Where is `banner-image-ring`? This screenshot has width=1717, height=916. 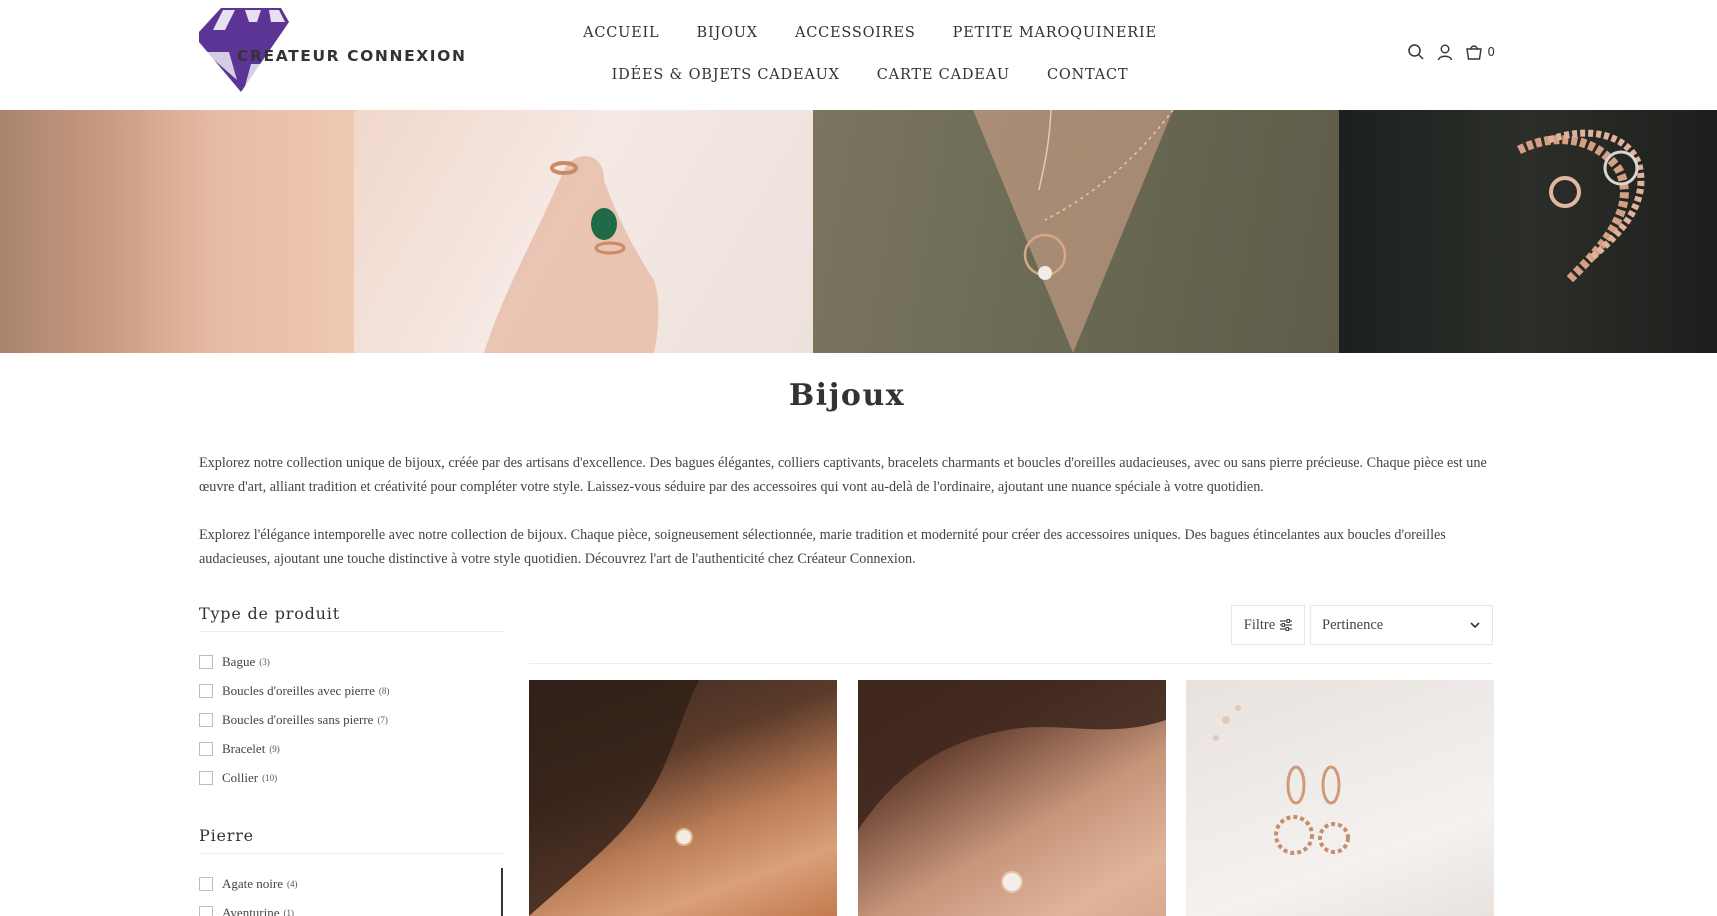 banner-image-ring is located at coordinates (583, 231).